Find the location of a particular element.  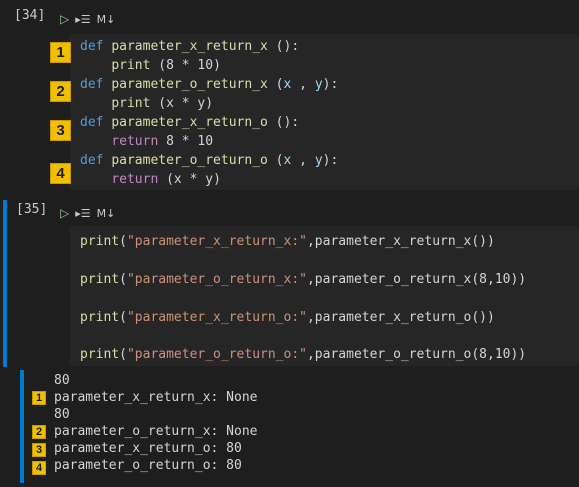

output-line: parameter_o_return_o: 80 is located at coordinates (148, 465).